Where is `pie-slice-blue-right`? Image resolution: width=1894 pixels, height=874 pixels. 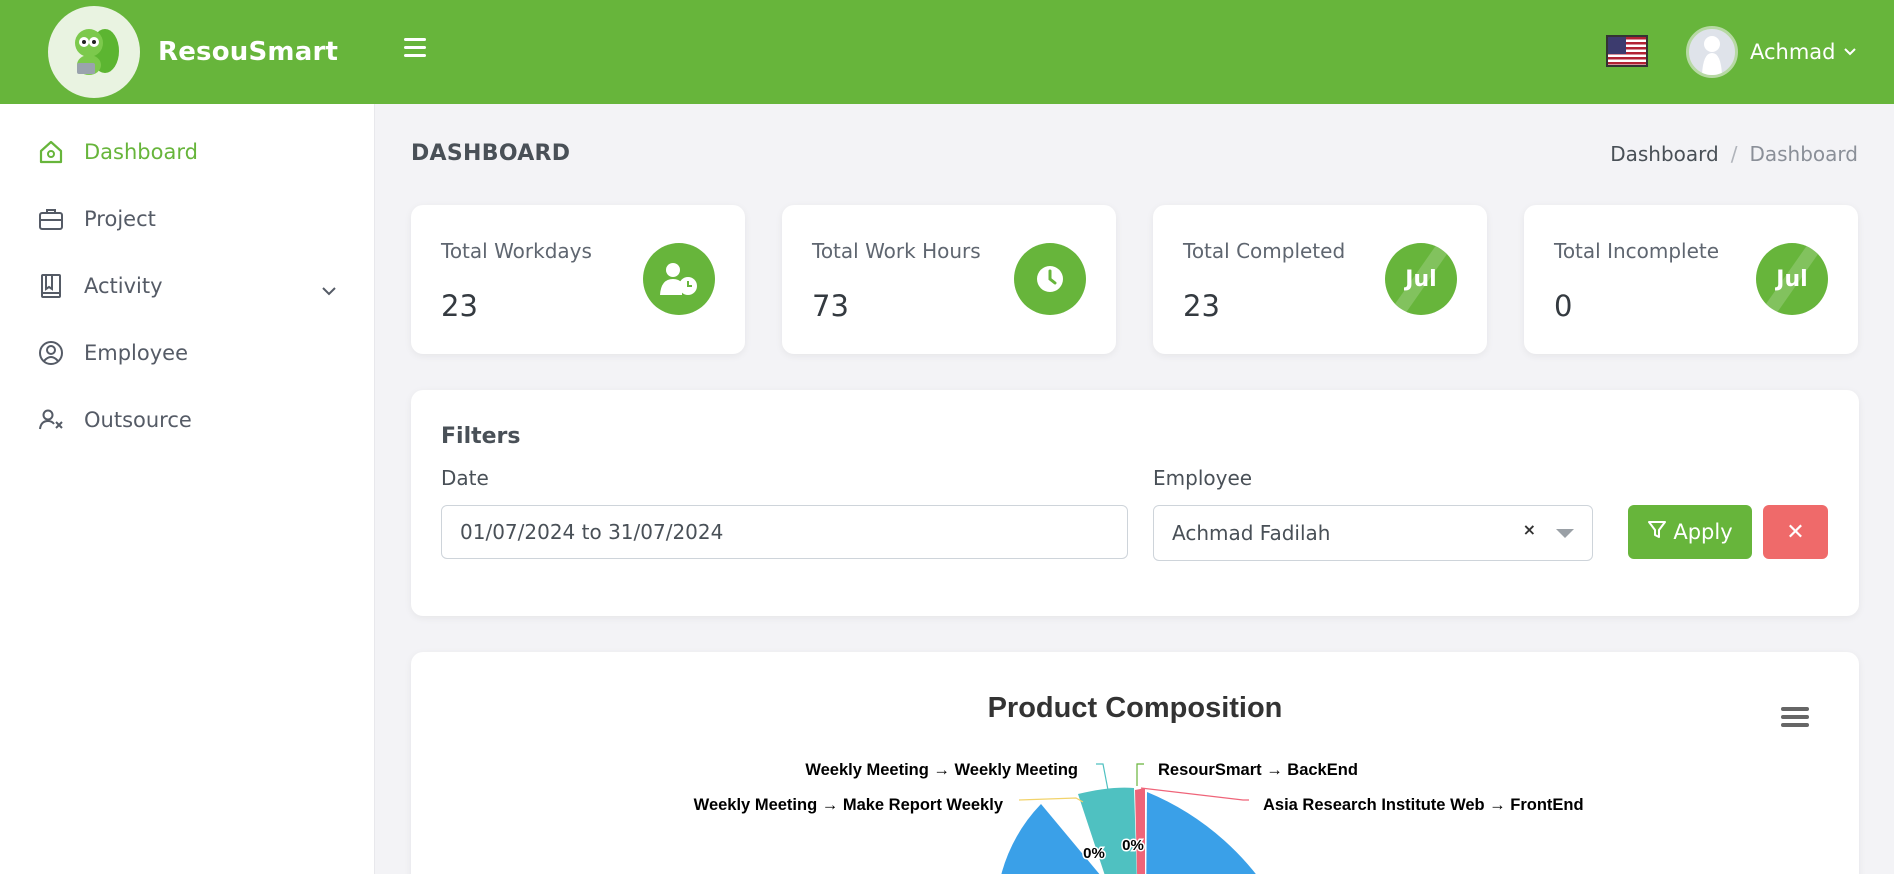 pie-slice-blue-right is located at coordinates (1201, 833).